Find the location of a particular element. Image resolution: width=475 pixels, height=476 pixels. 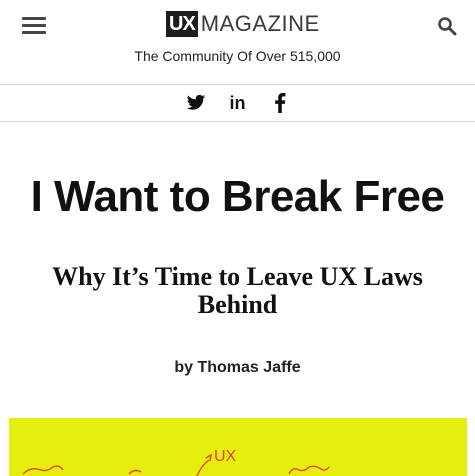

article-byline: by Thomas Jaffe is located at coordinates (237, 368).